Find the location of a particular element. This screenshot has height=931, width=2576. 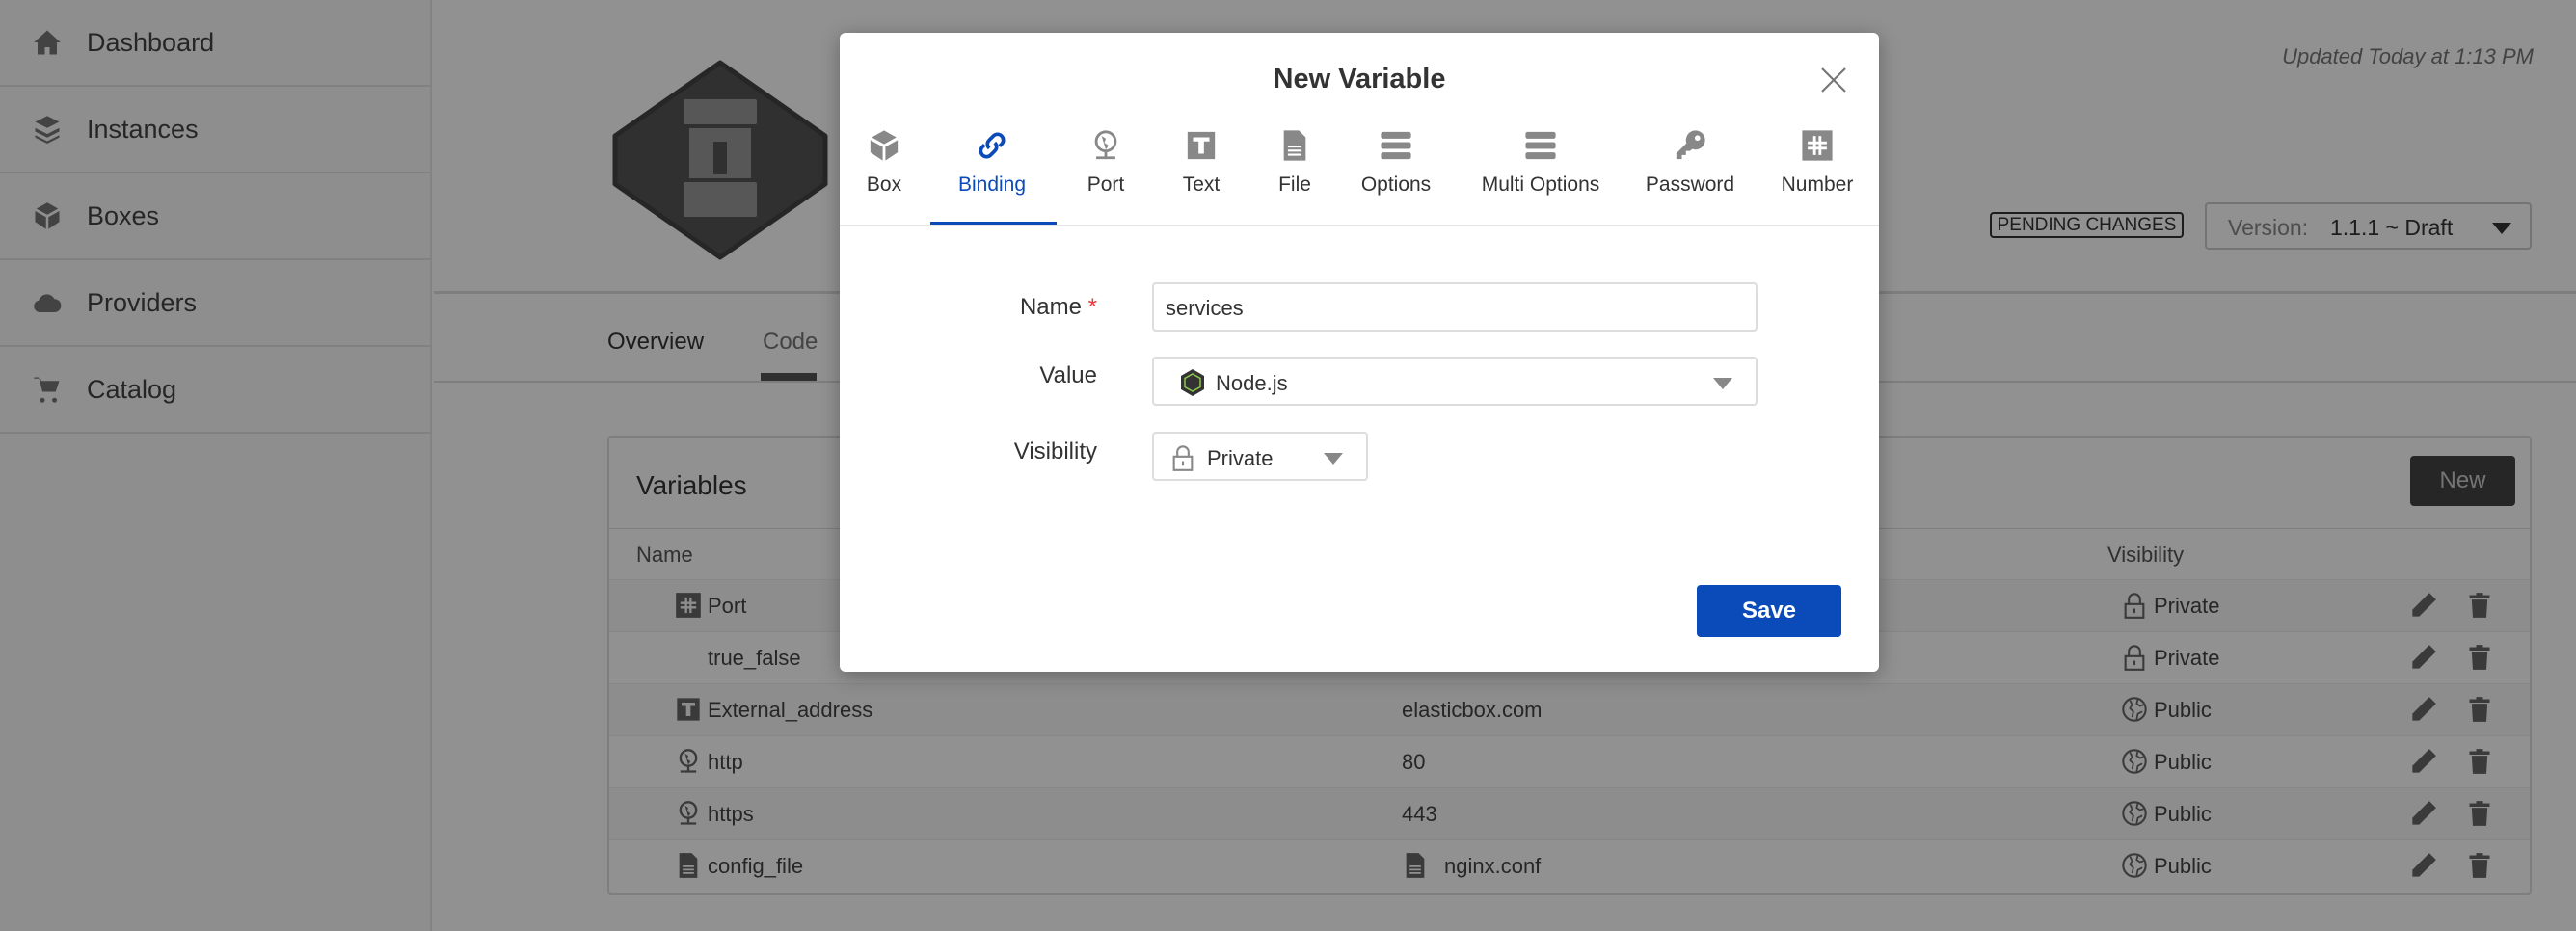

tab-multi-options: Multi Options is located at coordinates (1540, 163).